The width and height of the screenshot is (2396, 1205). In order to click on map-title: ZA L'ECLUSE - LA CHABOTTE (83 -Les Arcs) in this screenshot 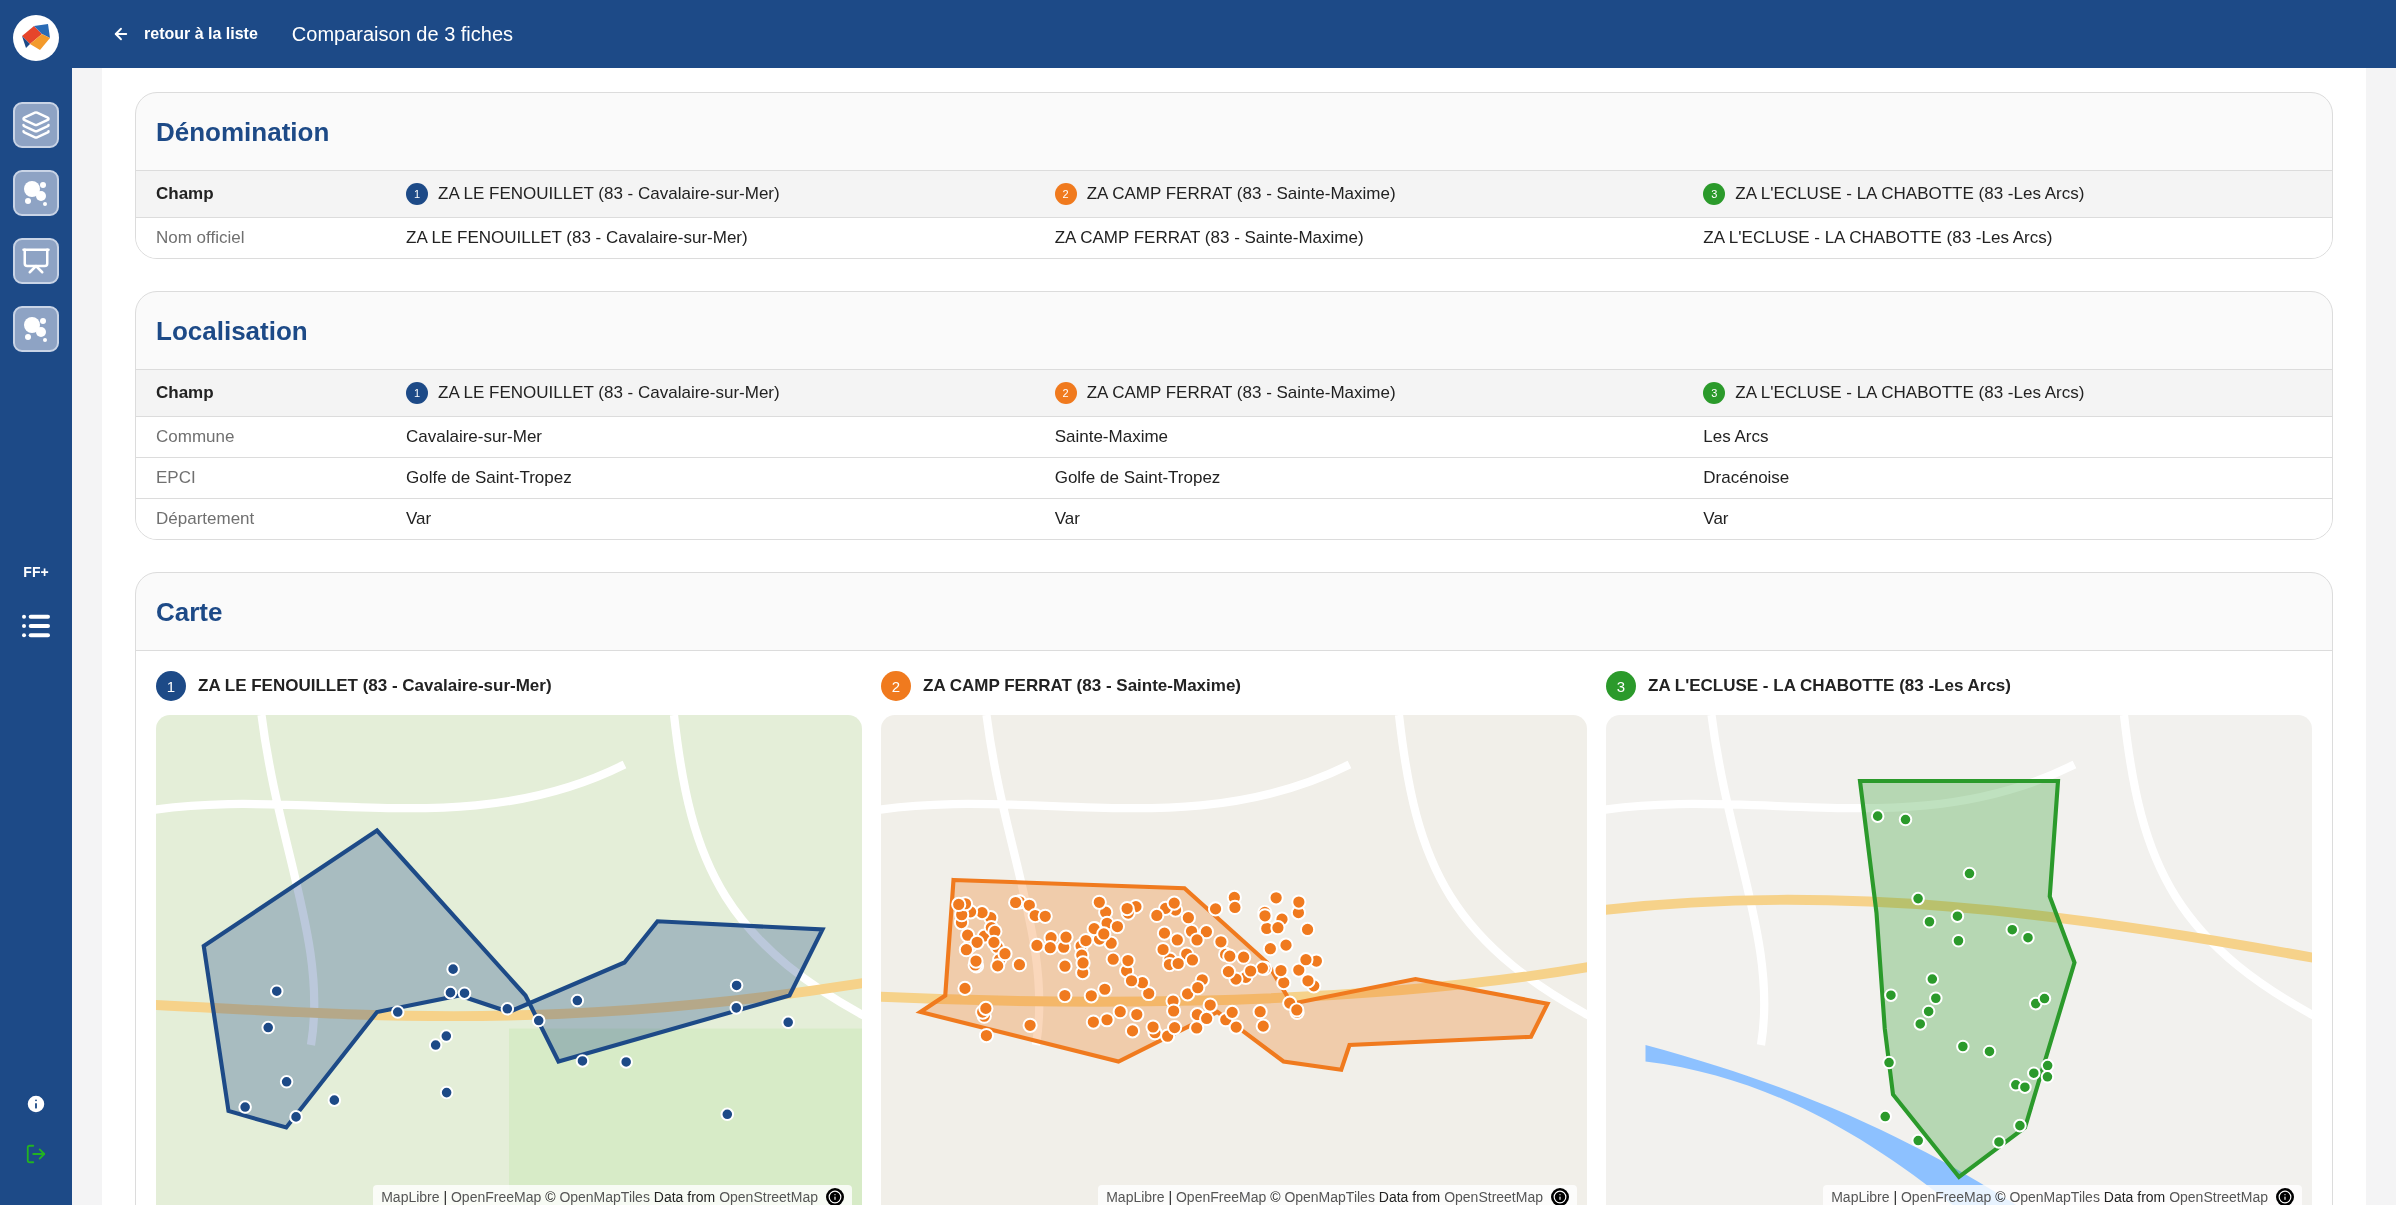, I will do `click(1829, 686)`.